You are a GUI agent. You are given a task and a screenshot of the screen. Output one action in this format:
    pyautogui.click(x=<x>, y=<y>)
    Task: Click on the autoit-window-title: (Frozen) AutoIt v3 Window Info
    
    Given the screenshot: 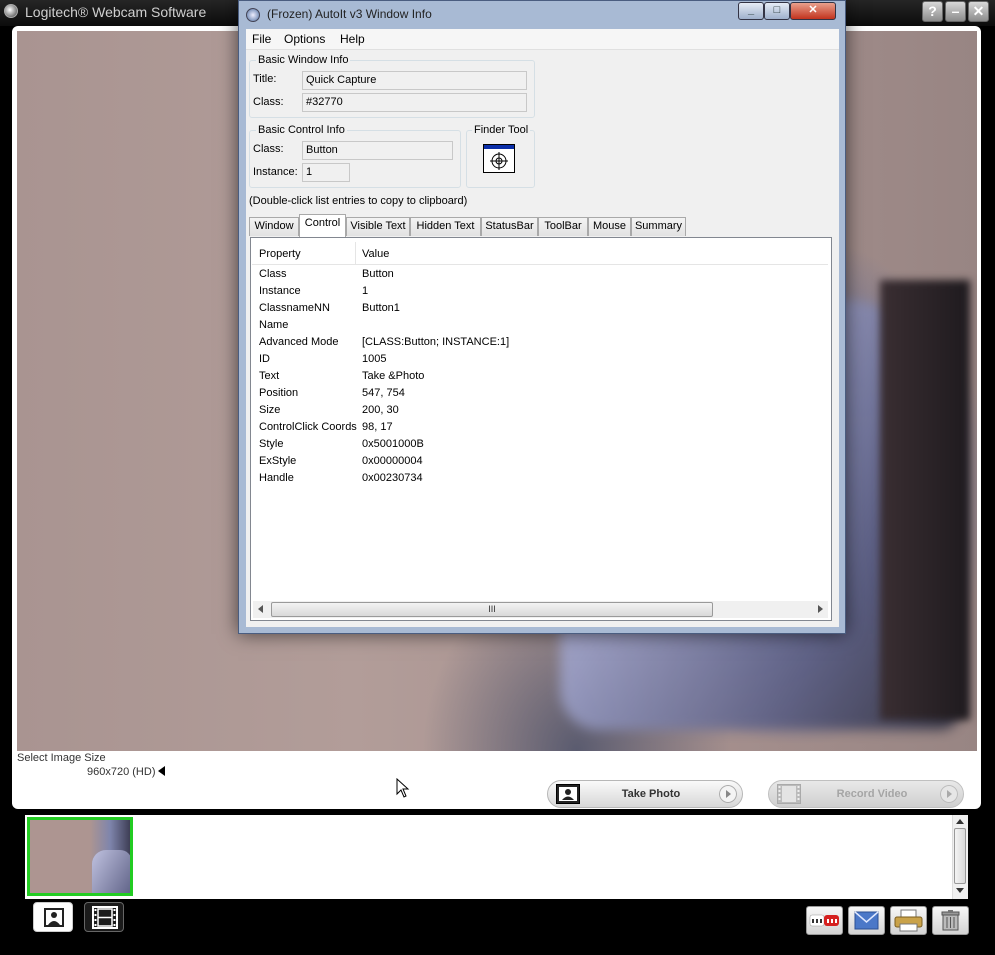 What is the action you would take?
    pyautogui.click(x=349, y=14)
    